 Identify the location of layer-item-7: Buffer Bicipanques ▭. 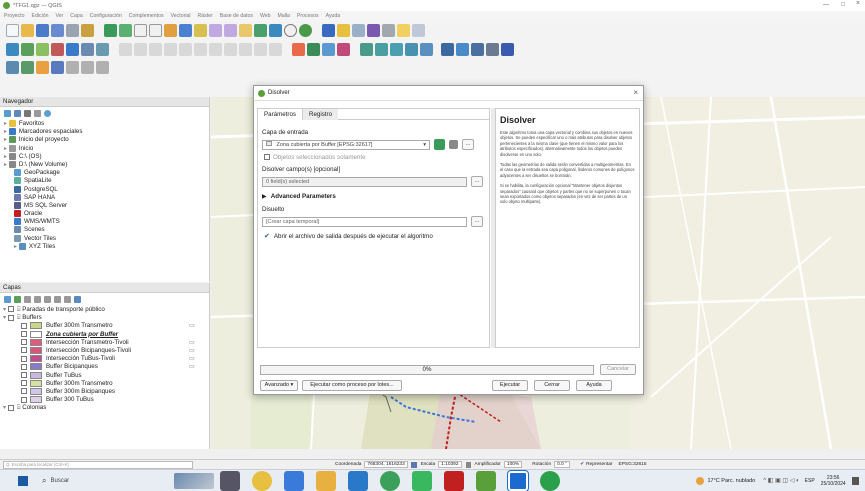
(106, 367).